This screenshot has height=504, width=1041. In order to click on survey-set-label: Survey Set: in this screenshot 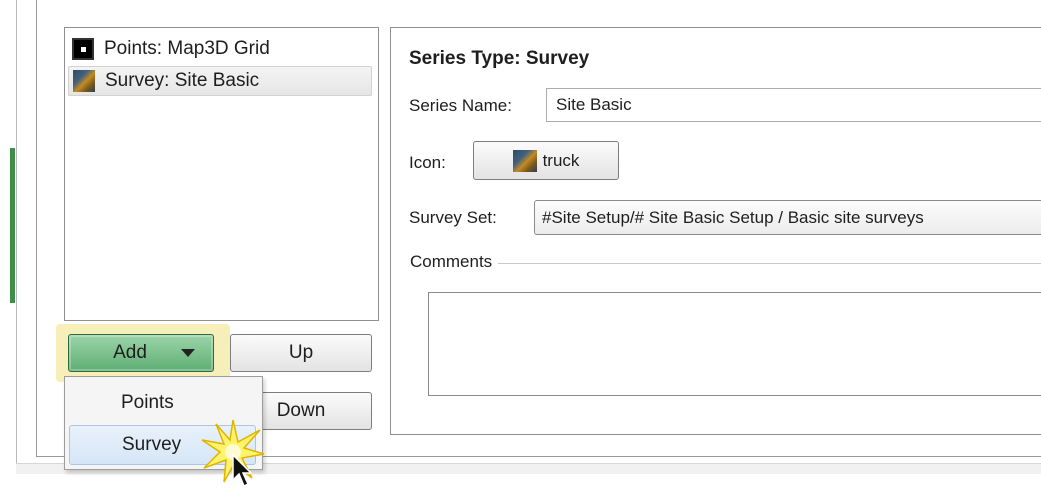, I will do `click(453, 217)`.